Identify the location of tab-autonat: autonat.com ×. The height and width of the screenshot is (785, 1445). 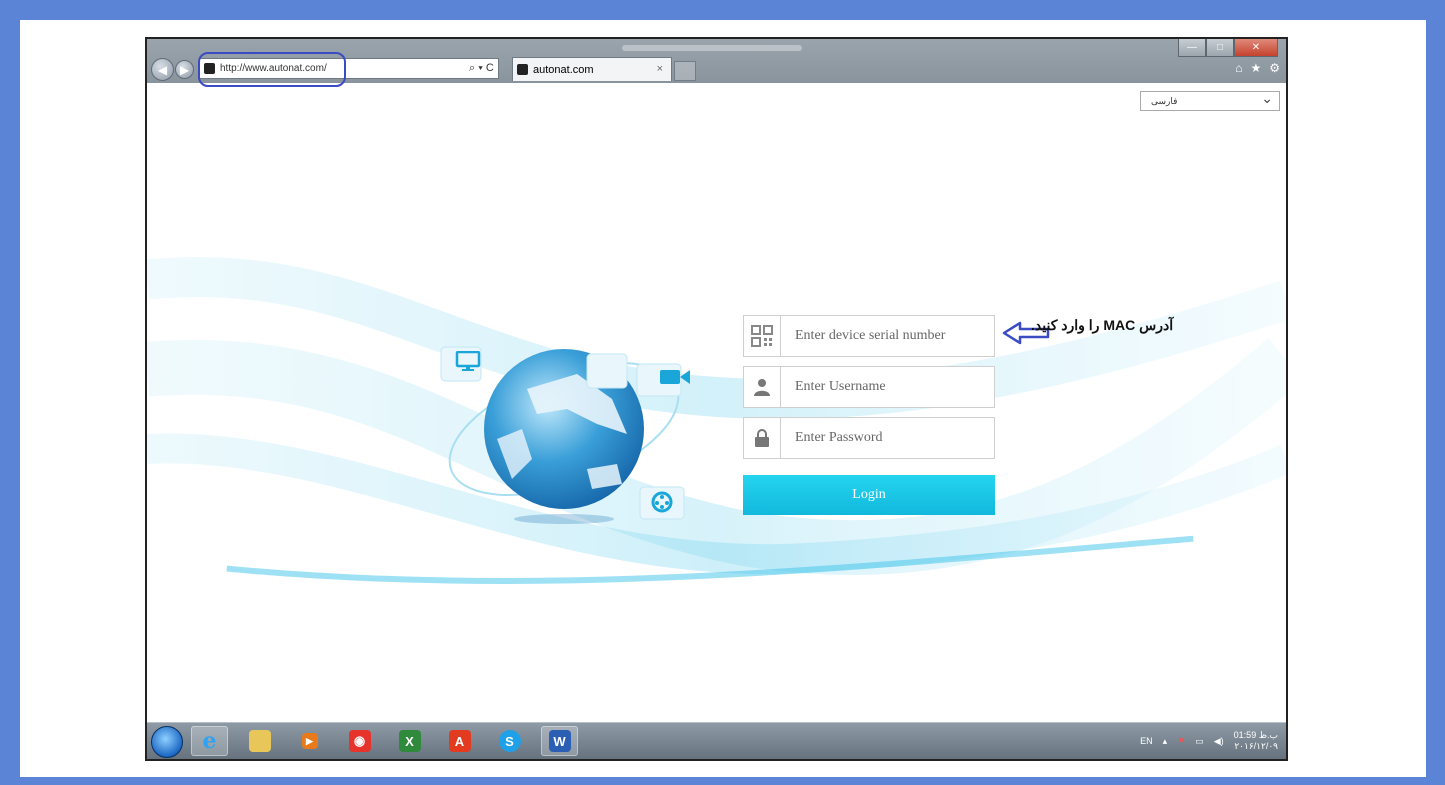
(592, 69).